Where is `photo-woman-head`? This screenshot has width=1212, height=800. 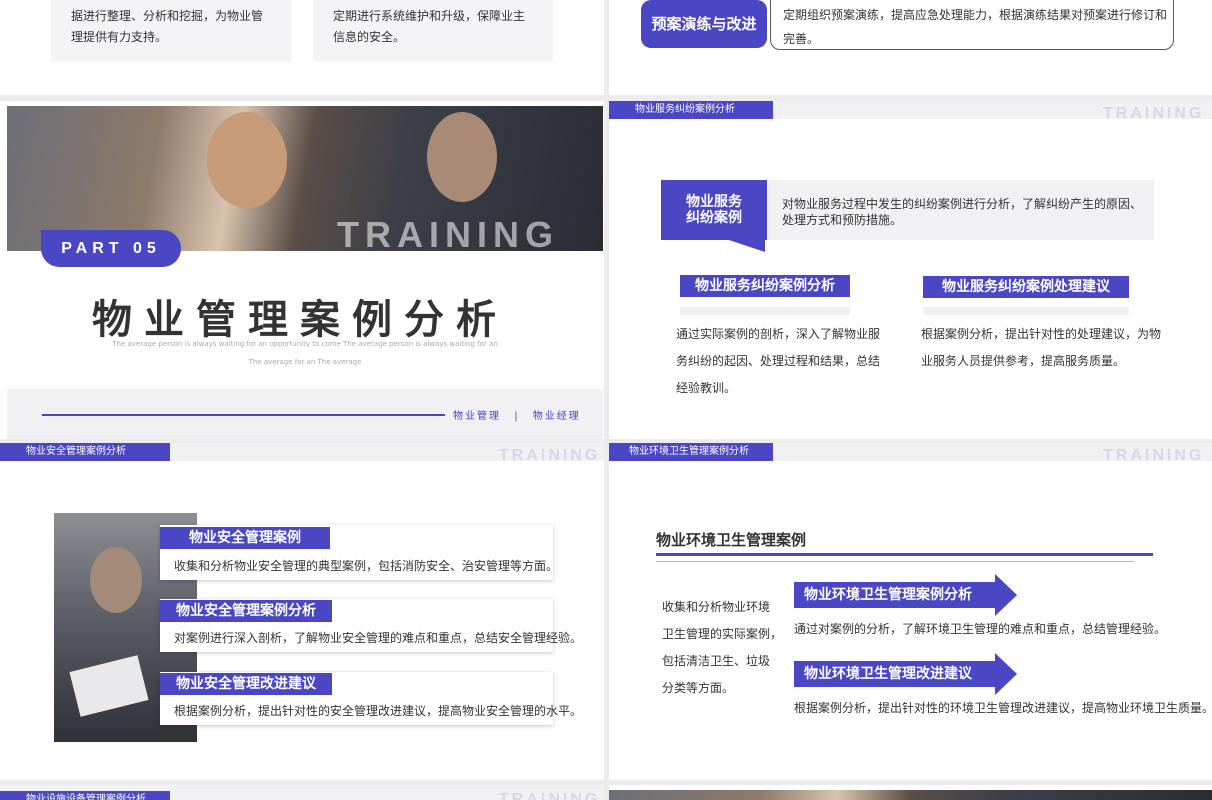
photo-woman-head is located at coordinates (247, 160).